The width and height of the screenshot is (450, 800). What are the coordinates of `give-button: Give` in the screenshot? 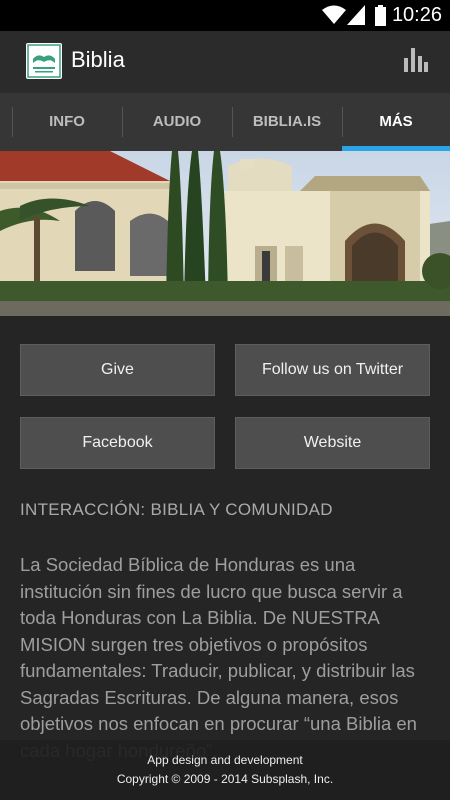 It's located at (117, 370).